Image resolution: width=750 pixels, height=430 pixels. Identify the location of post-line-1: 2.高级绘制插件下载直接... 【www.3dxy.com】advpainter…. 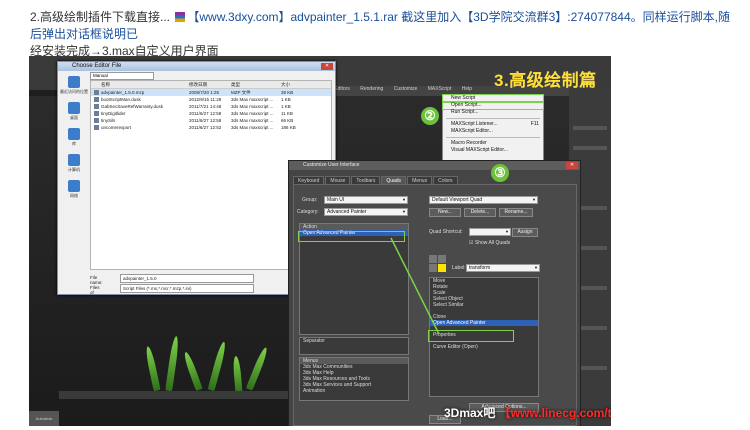
(380, 26).